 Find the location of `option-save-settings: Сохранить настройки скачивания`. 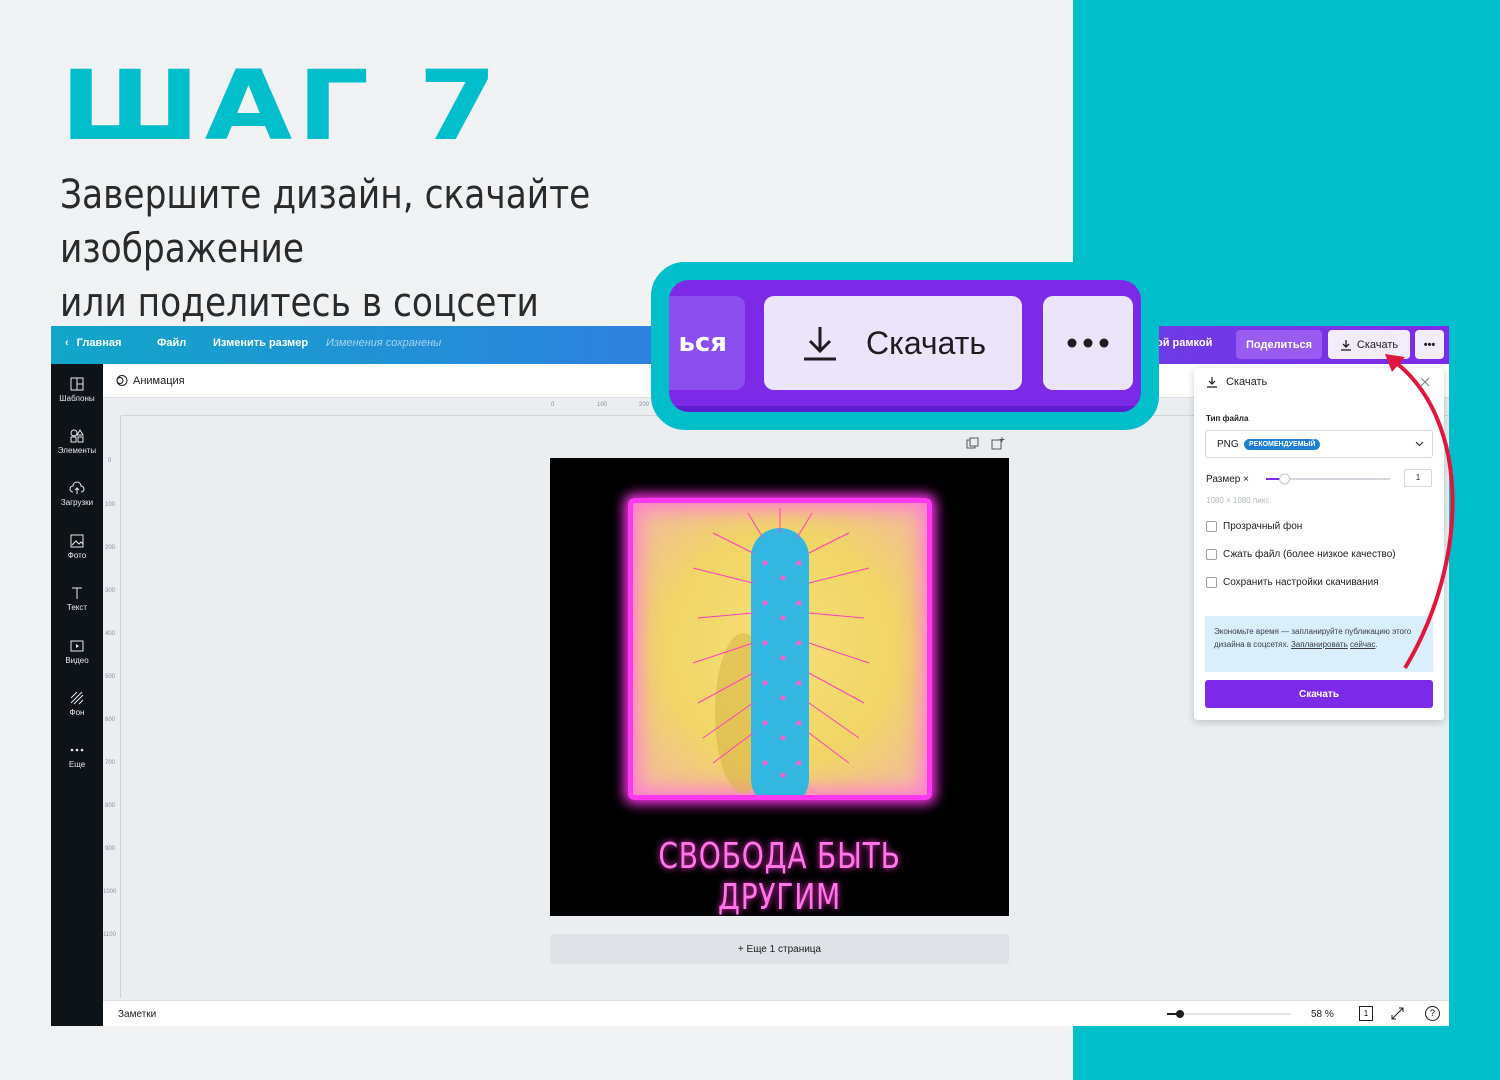

option-save-settings: Сохранить настройки скачивания is located at coordinates (1292, 582).